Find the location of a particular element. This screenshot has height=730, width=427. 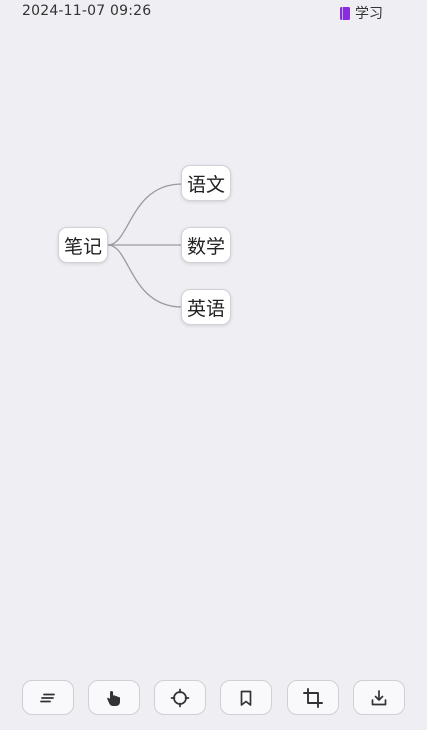

crop-icon is located at coordinates (313, 697).